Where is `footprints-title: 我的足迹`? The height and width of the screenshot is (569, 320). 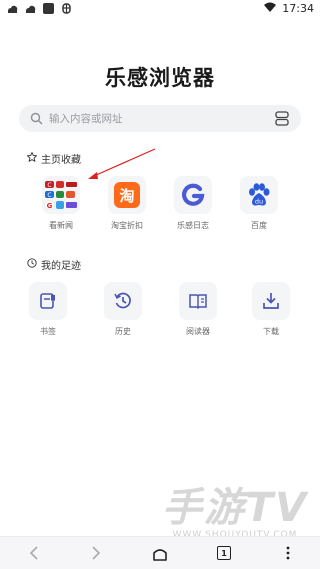 footprints-title: 我的足迹 is located at coordinates (61, 266).